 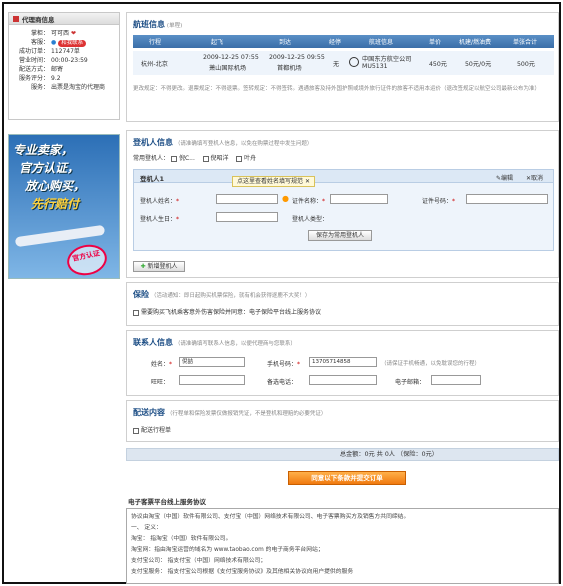 I want to click on agent-row-service: 客服： ● 和我联系, so click(x=64, y=42).